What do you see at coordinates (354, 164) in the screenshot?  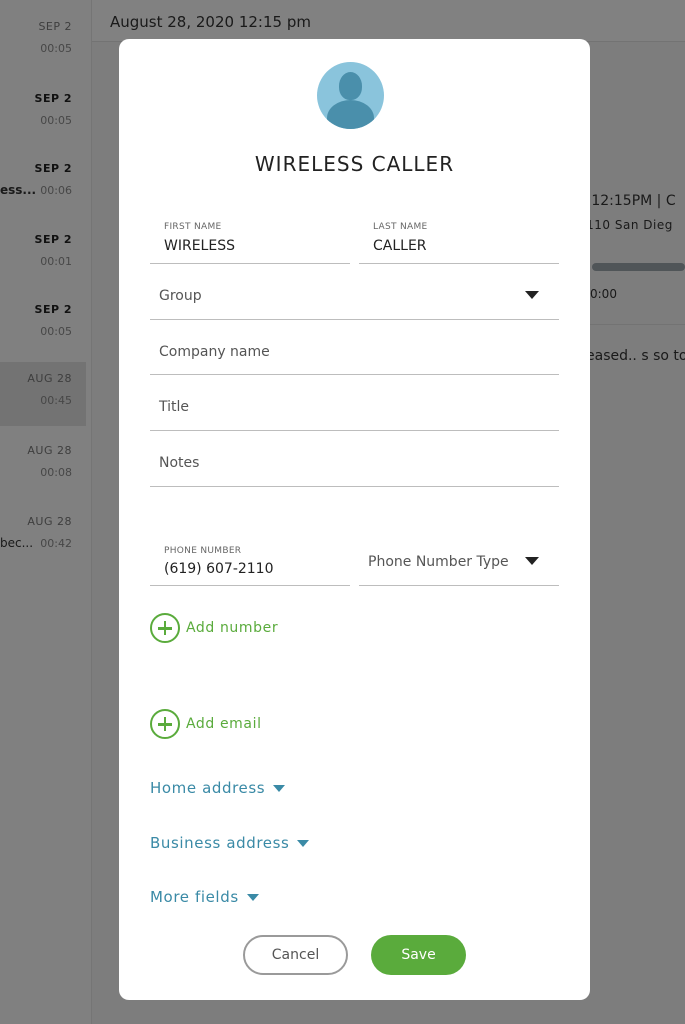 I see `contact-title: WIRELESS CALLER` at bounding box center [354, 164].